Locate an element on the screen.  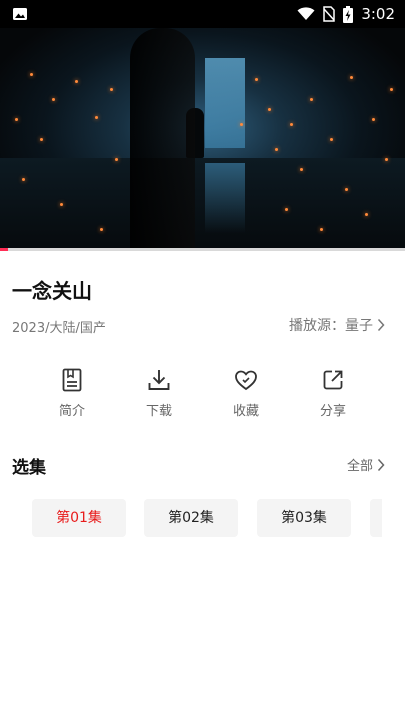
all-episodes-link: 全部 is located at coordinates (366, 464).